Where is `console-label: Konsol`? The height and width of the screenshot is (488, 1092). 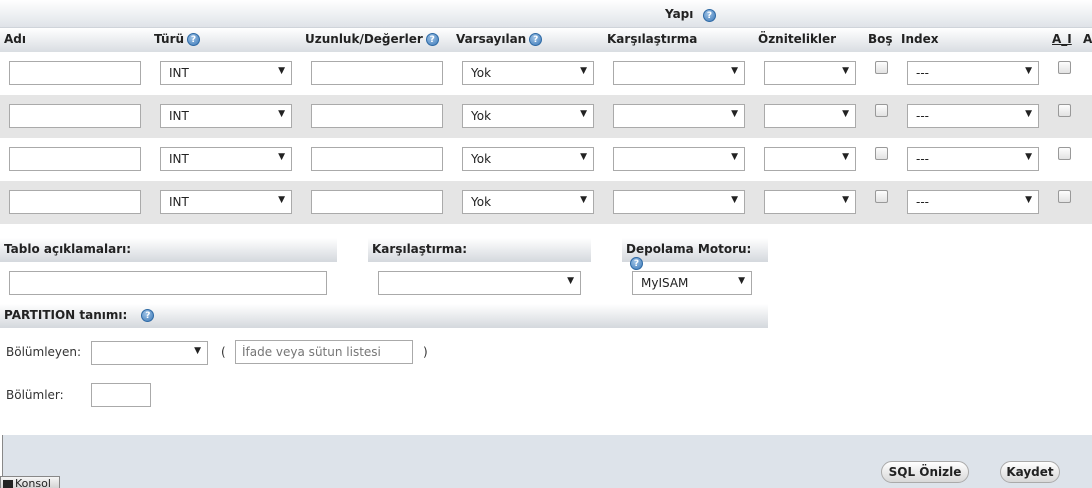 console-label: Konsol is located at coordinates (33, 482).